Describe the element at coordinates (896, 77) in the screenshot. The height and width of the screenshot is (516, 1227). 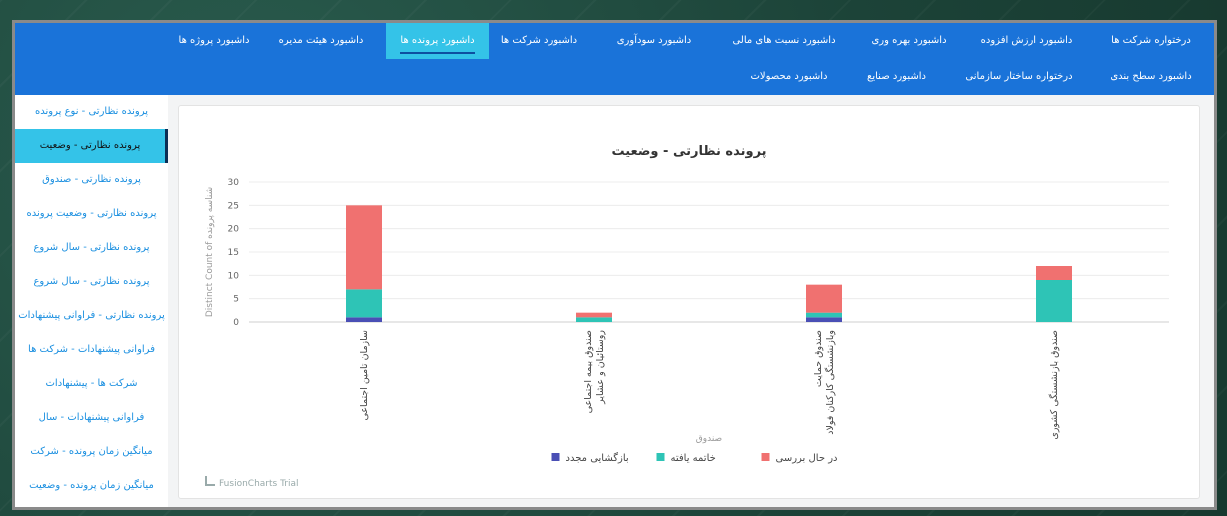
I see `nav-item-industries: داشبورد صنایع` at that location.